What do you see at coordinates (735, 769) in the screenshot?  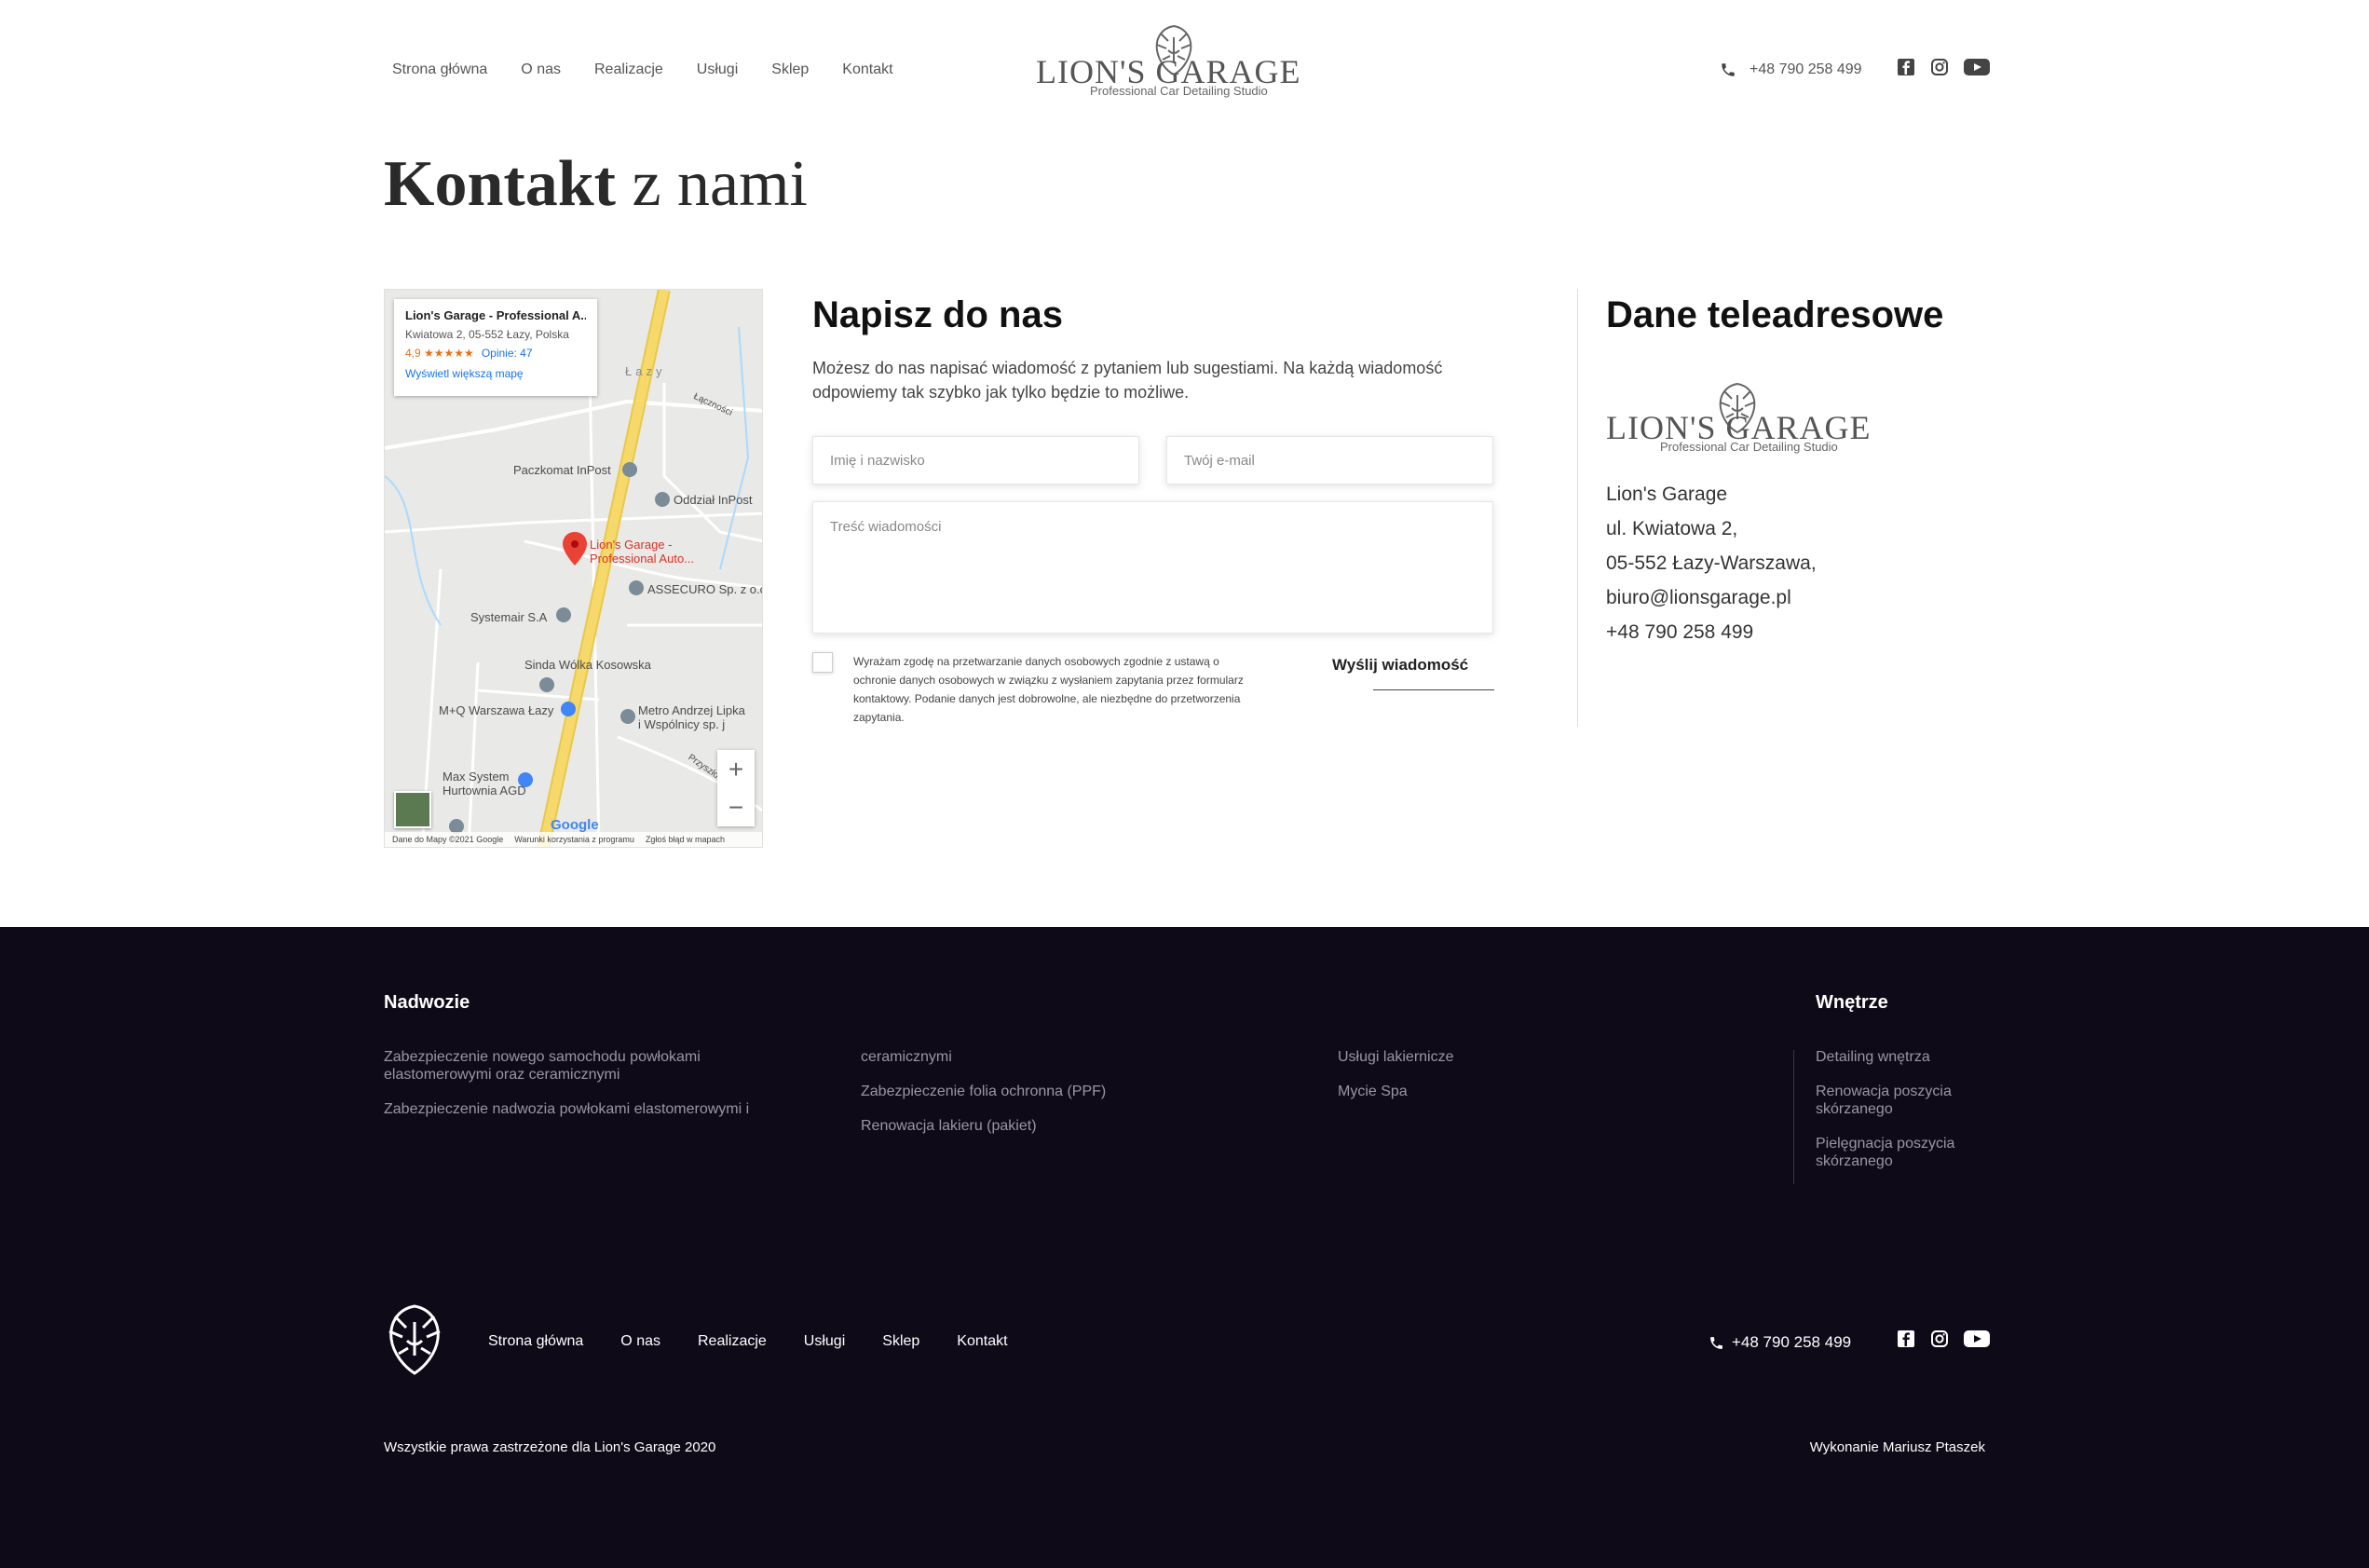 I see `zoom-in-icon: +` at bounding box center [735, 769].